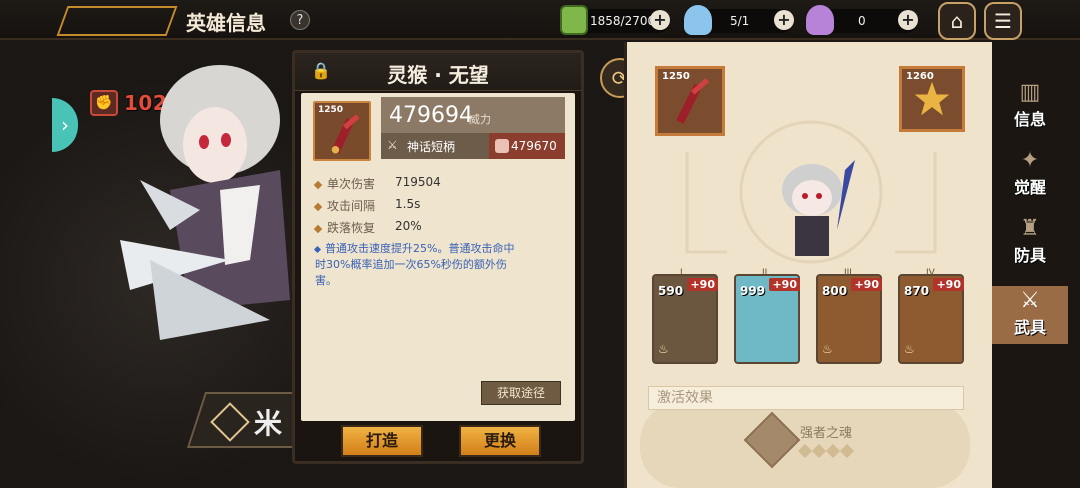 The height and width of the screenshot is (488, 1080). I want to click on equipment-card: IV 870 +90 ♨, so click(931, 316).